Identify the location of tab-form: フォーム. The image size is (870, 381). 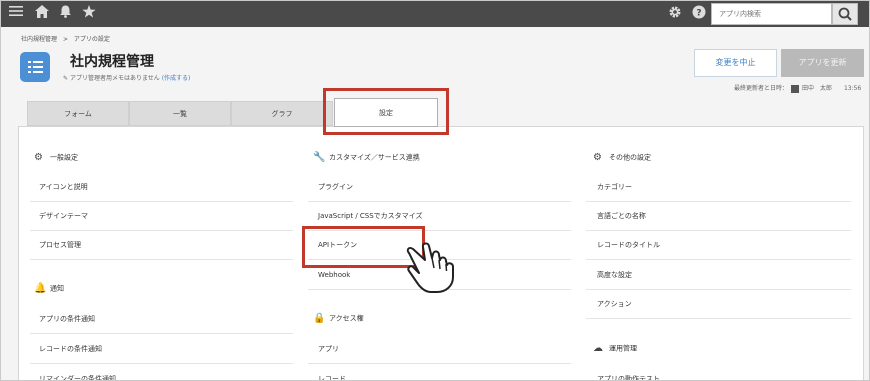
(78, 113).